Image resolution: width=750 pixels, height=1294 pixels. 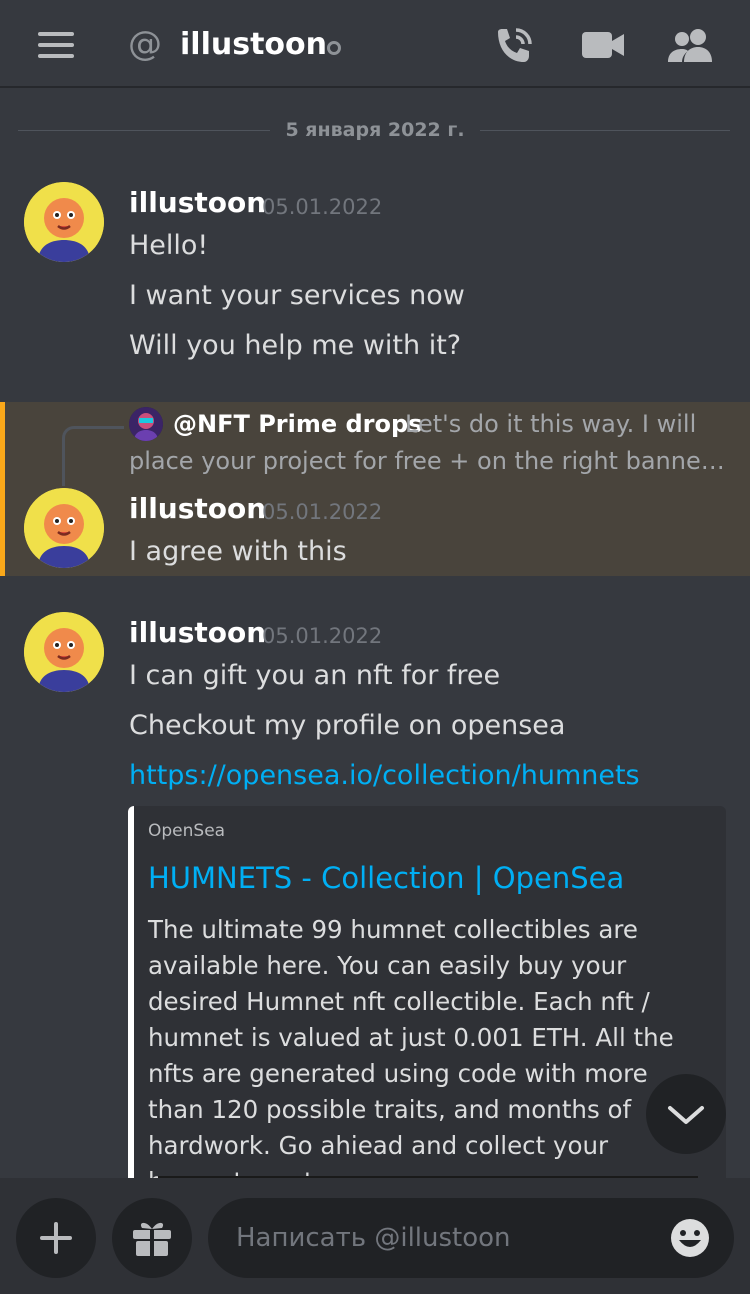 I want to click on phone-call-icon, so click(x=513, y=48).